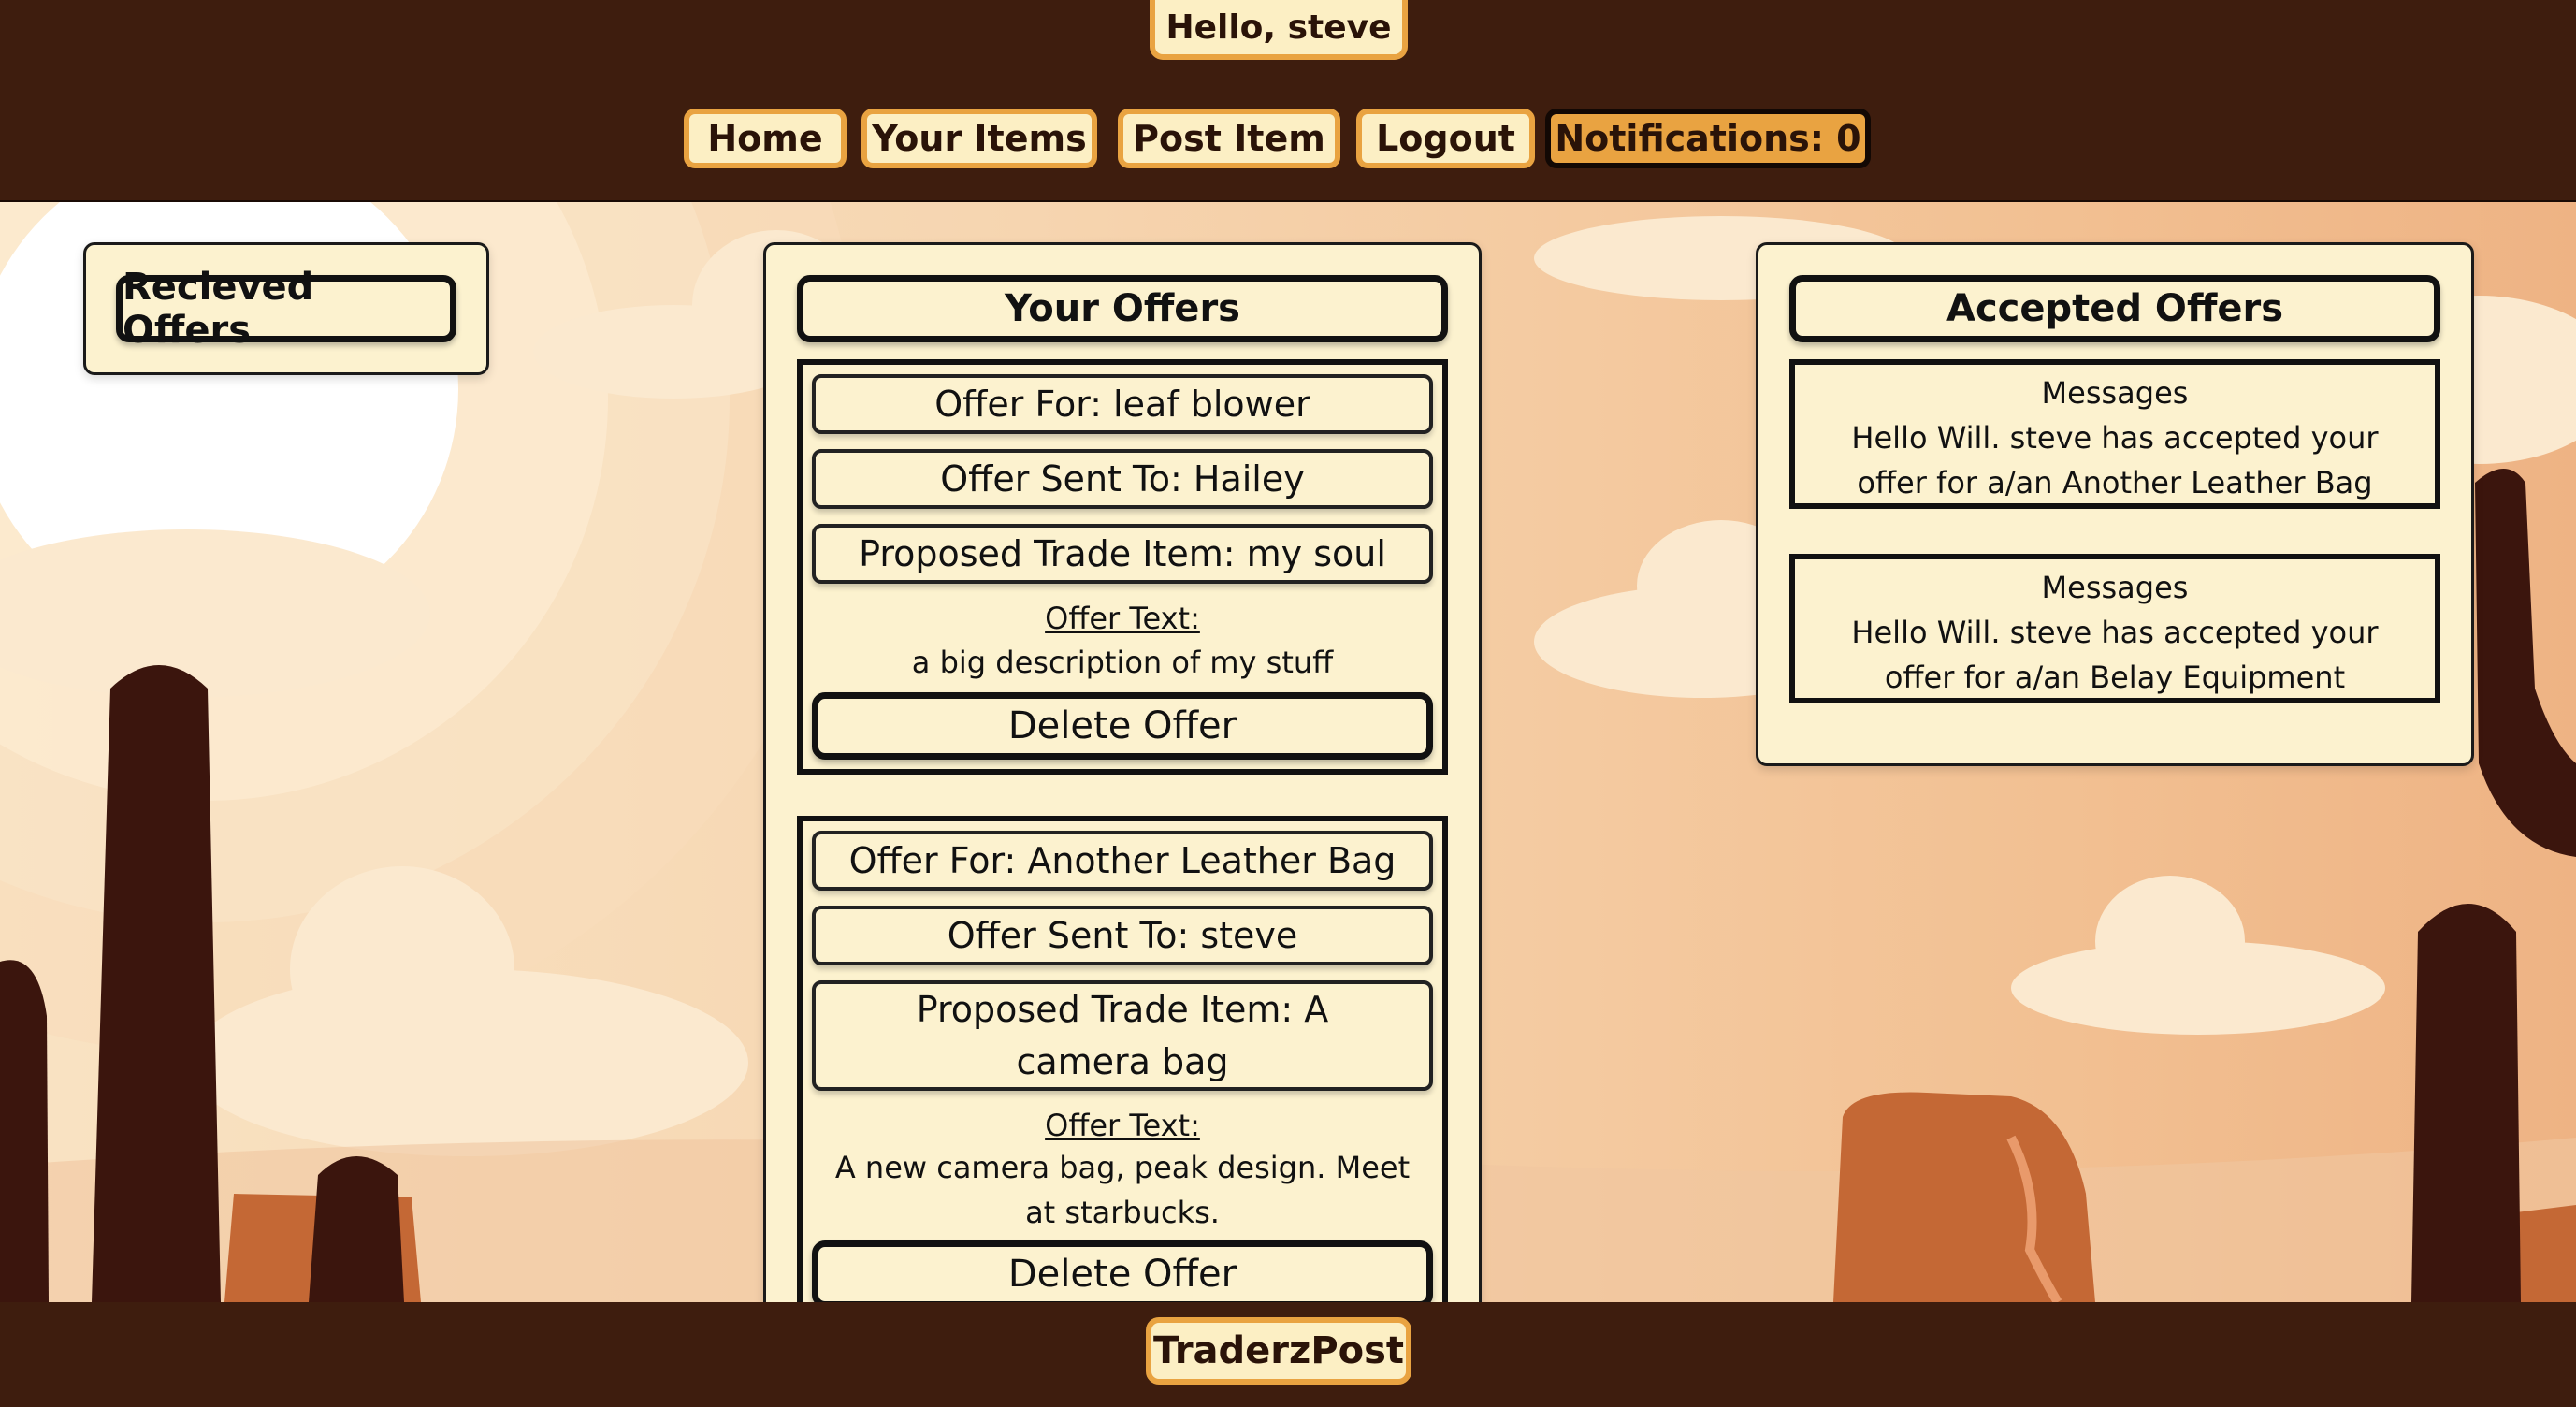  What do you see at coordinates (1445, 138) in the screenshot?
I see `nav-logout-button: Logout` at bounding box center [1445, 138].